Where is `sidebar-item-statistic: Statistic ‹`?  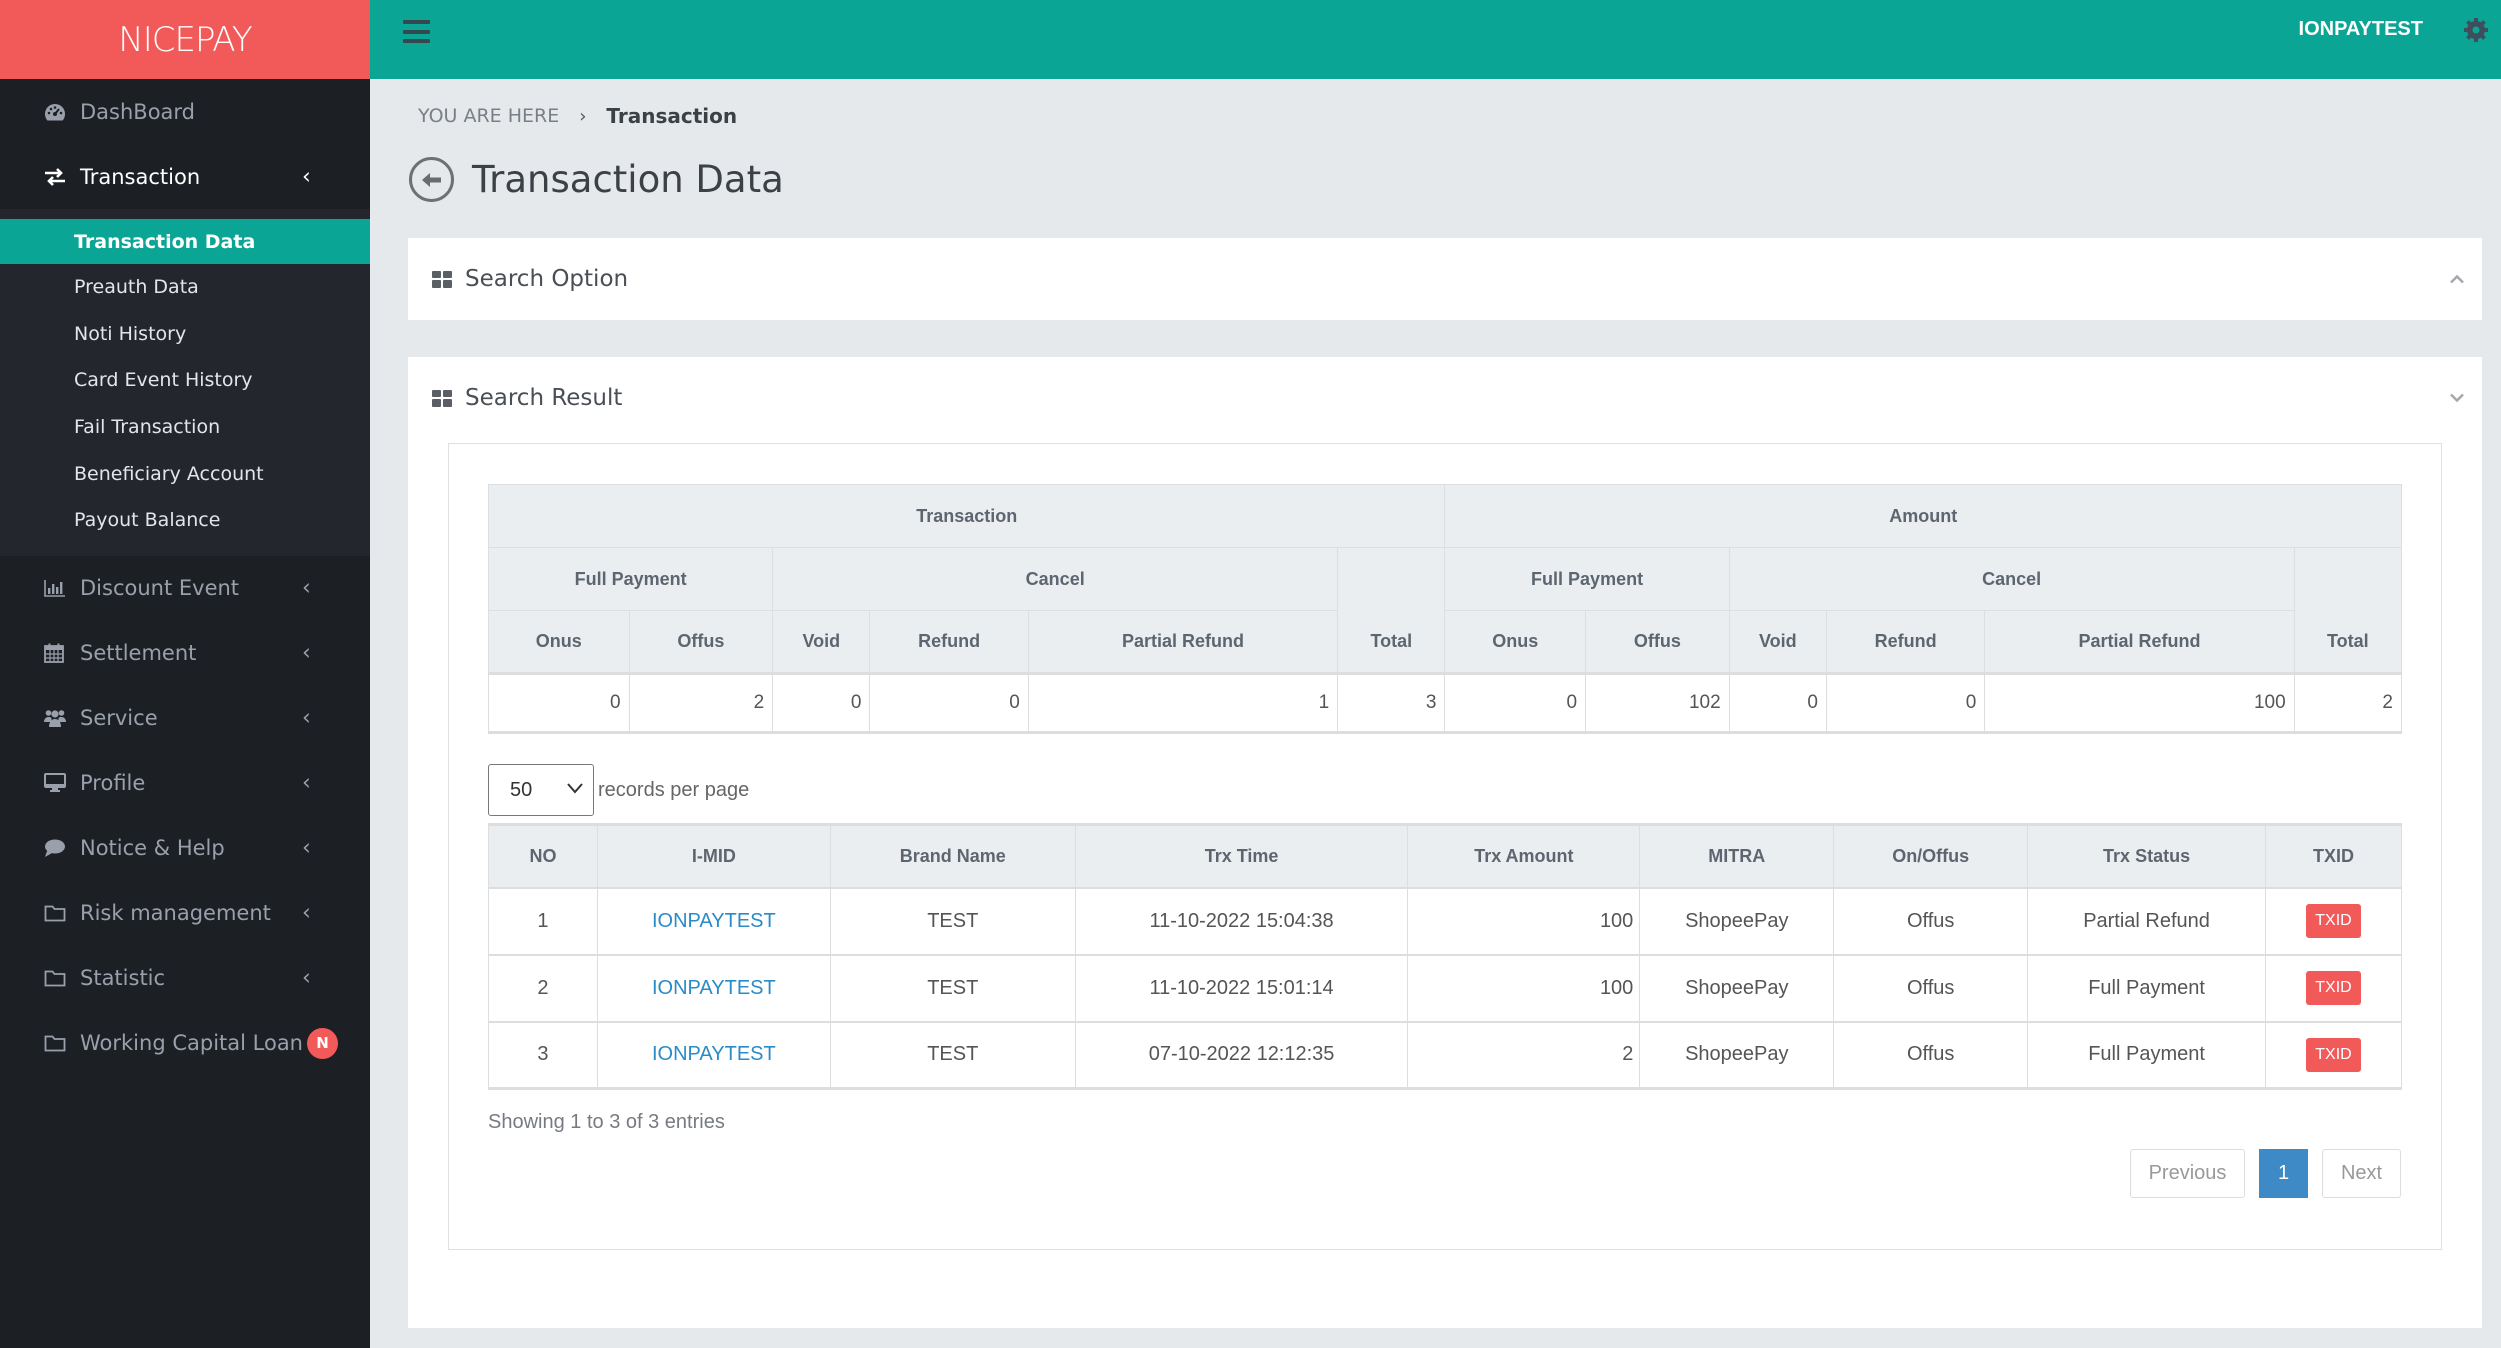
sidebar-item-statistic: Statistic ‹ is located at coordinates (185, 978).